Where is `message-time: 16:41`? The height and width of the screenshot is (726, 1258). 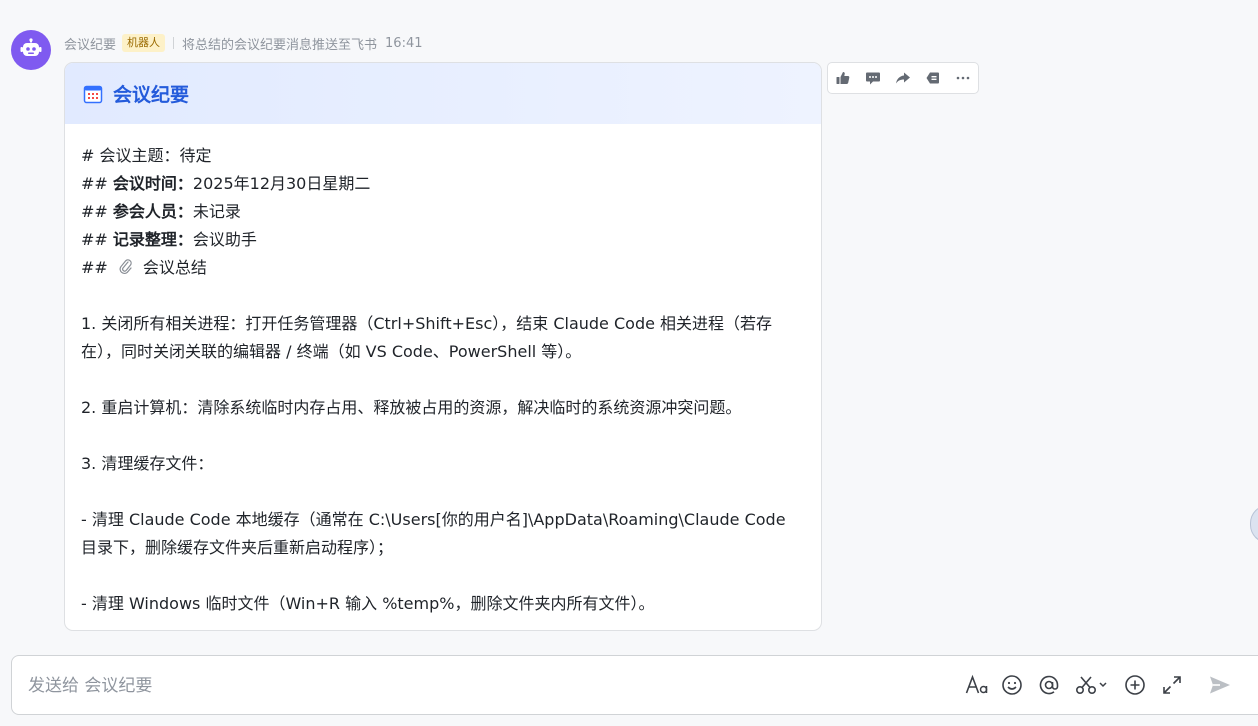 message-time: 16:41 is located at coordinates (404, 43).